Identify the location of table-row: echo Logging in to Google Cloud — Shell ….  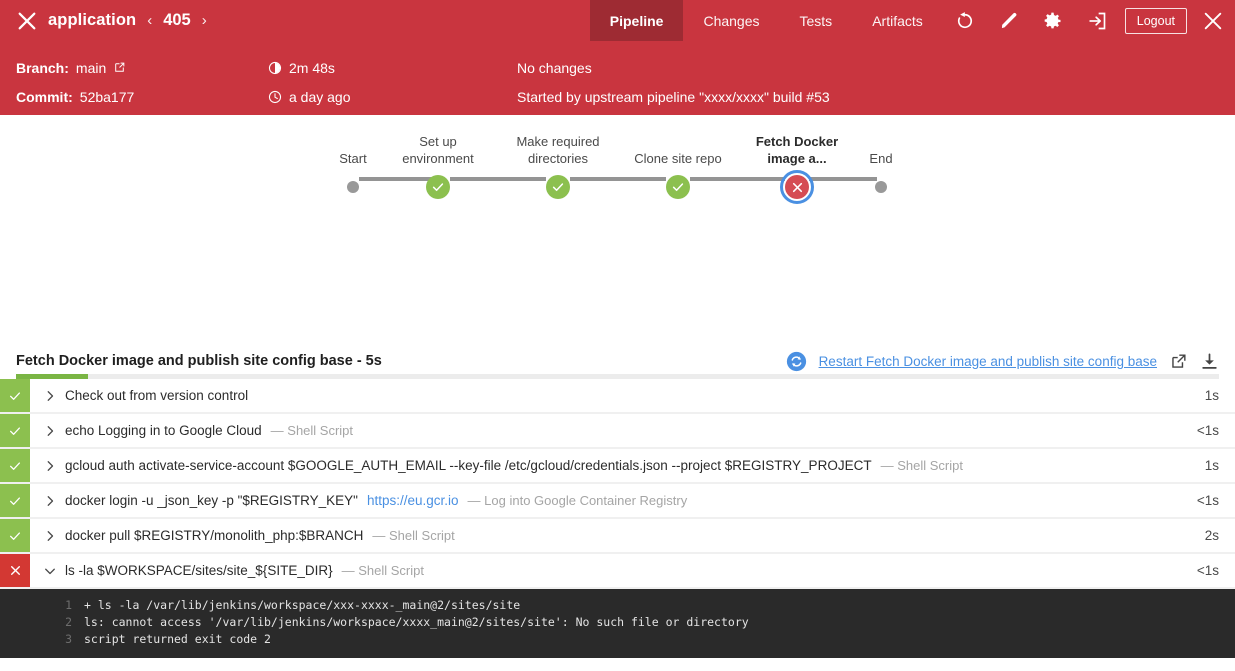
(617, 431).